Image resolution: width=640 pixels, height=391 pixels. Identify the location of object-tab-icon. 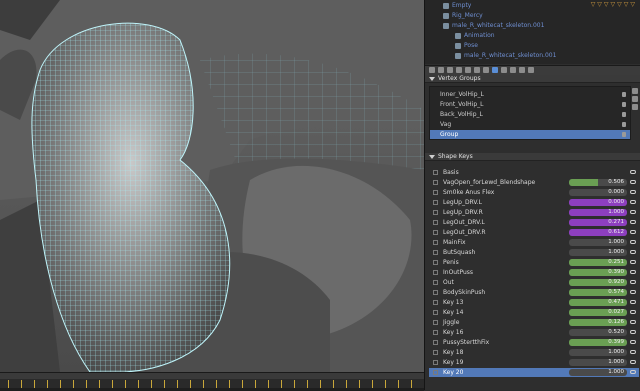
(468, 70).